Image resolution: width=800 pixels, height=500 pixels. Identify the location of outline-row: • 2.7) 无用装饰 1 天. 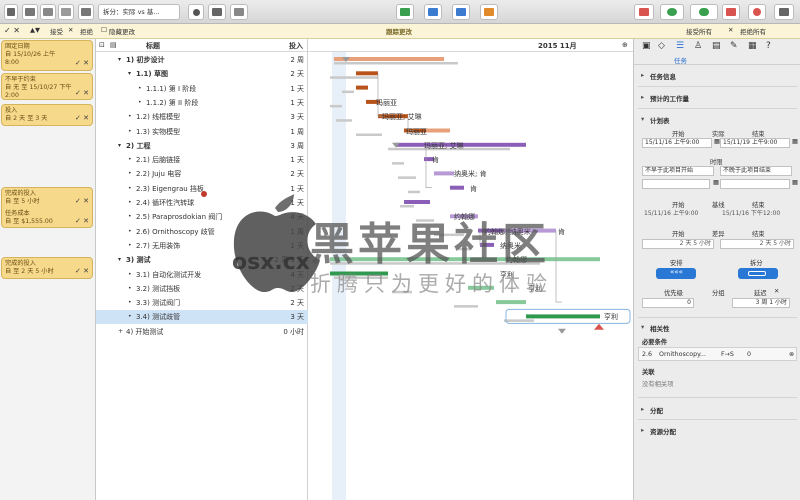
(202, 246).